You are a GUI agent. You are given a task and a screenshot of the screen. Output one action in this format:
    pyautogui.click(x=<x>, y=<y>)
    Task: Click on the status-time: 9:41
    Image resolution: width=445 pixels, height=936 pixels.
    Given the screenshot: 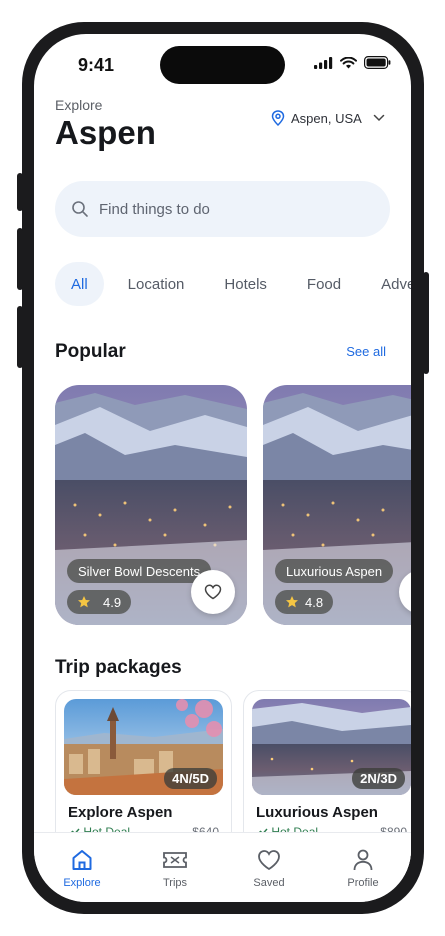 What is the action you would take?
    pyautogui.click(x=96, y=65)
    